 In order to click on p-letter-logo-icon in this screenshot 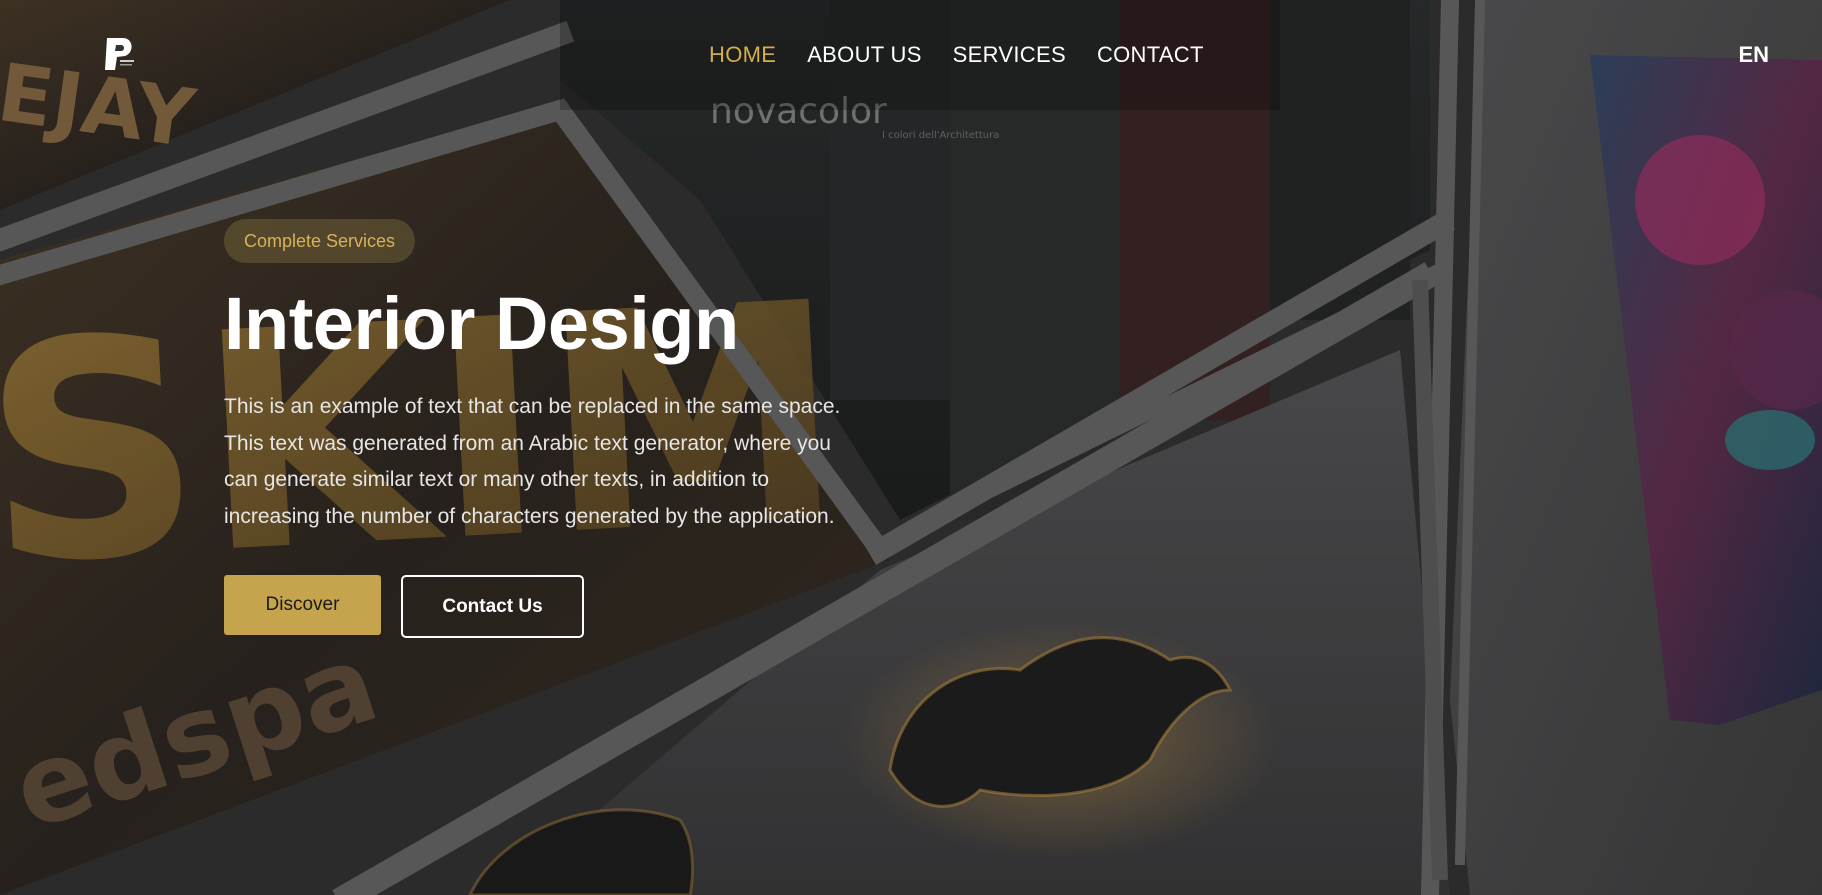, I will do `click(119, 54)`.